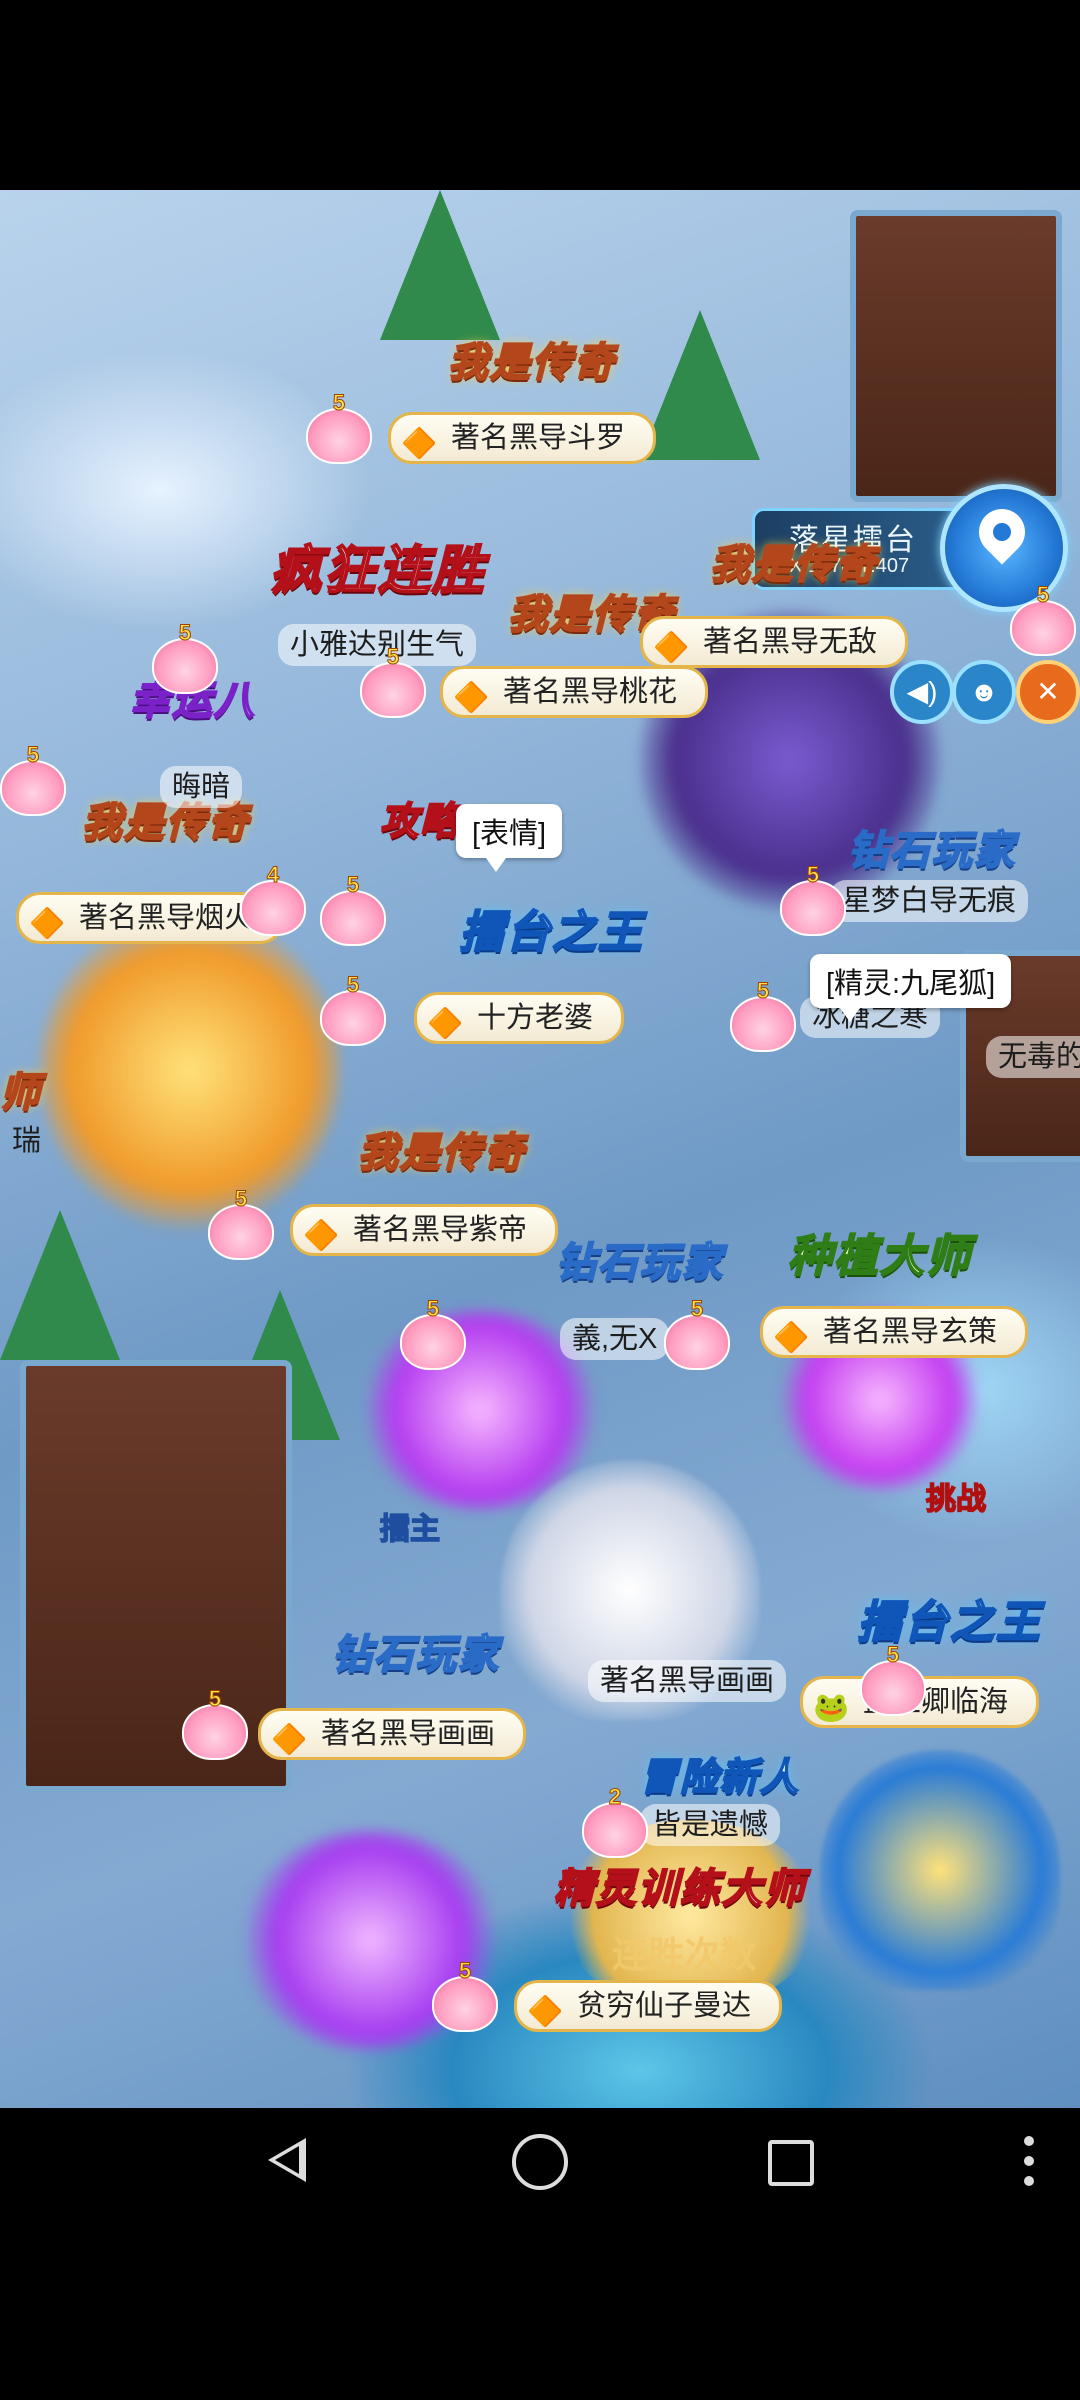 This screenshot has width=1080, height=2400. What do you see at coordinates (509, 838) in the screenshot?
I see `chat-bubble-emote: [表情]` at bounding box center [509, 838].